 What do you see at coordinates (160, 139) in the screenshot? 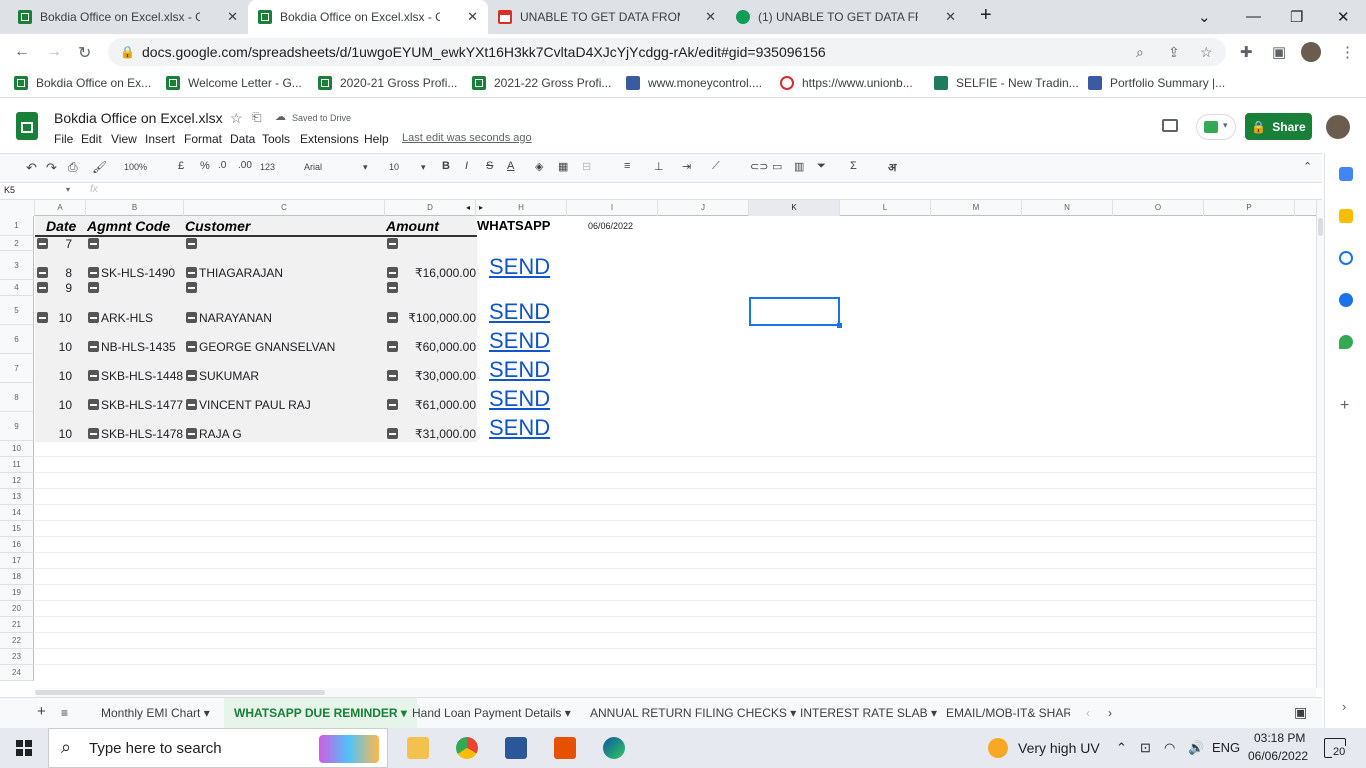
I see `menu-insert: Insert` at bounding box center [160, 139].